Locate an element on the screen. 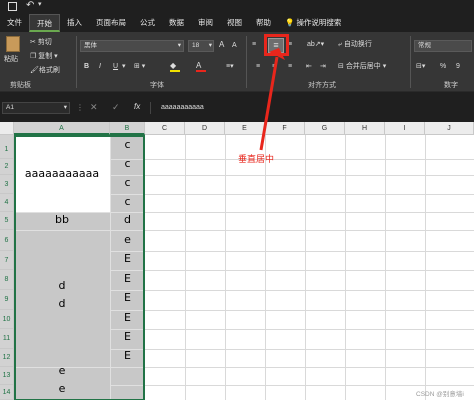 The height and width of the screenshot is (400, 474). grow-font-button: A is located at coordinates (221, 45).